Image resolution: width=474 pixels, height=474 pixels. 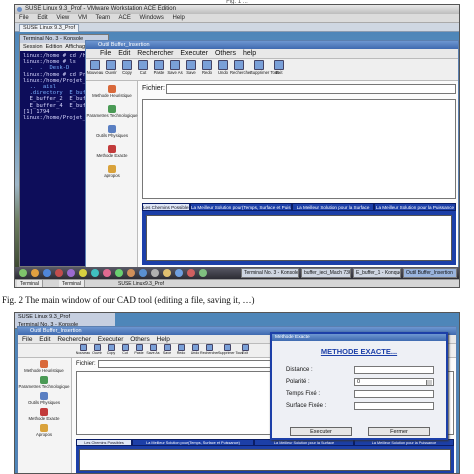 What do you see at coordinates (191, 67) in the screenshot?
I see `toolbar-save-button: Save` at bounding box center [191, 67].